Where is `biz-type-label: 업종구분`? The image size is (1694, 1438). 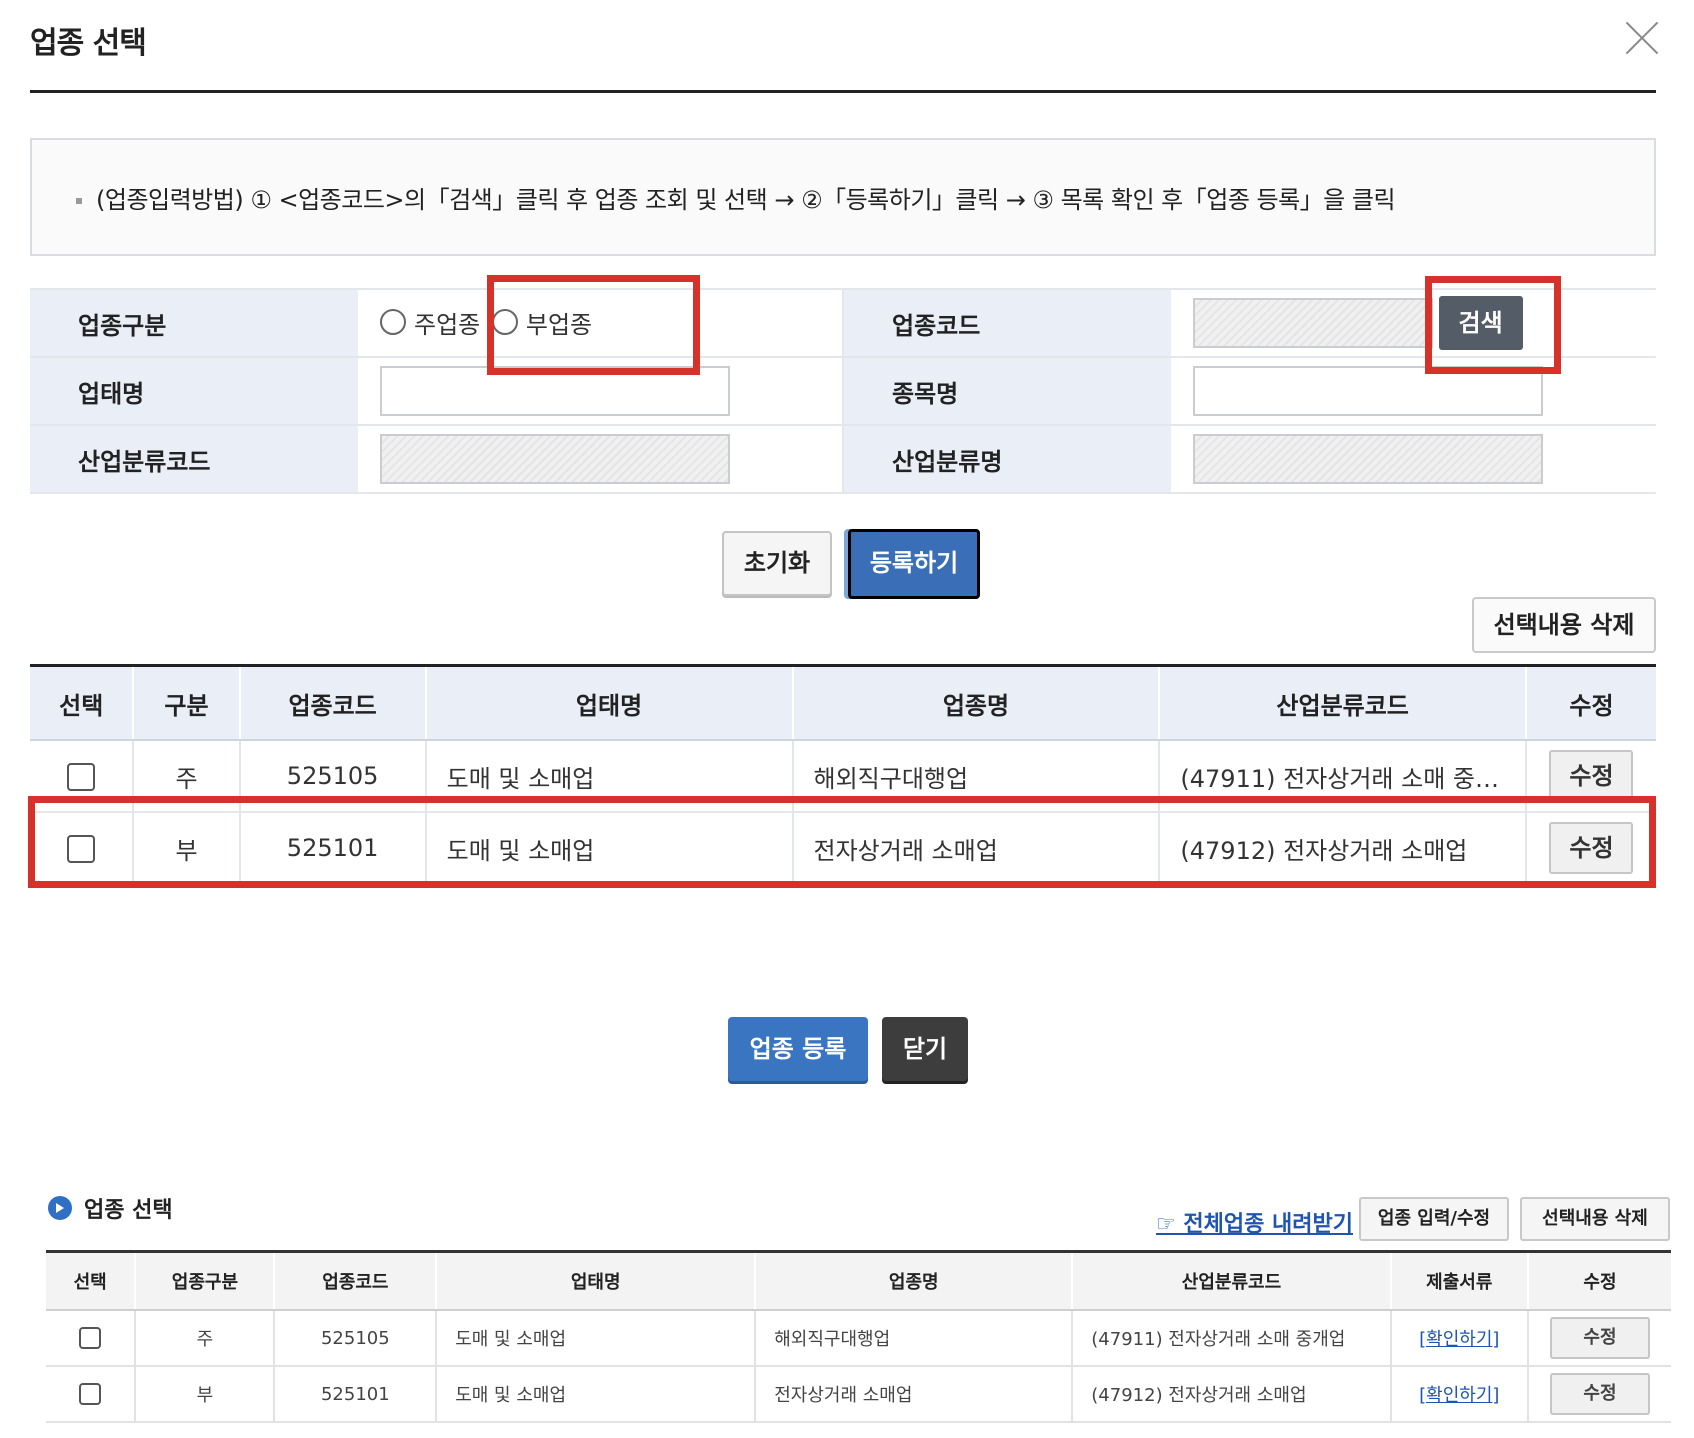
biz-type-label: 업종구분 is located at coordinates (194, 323).